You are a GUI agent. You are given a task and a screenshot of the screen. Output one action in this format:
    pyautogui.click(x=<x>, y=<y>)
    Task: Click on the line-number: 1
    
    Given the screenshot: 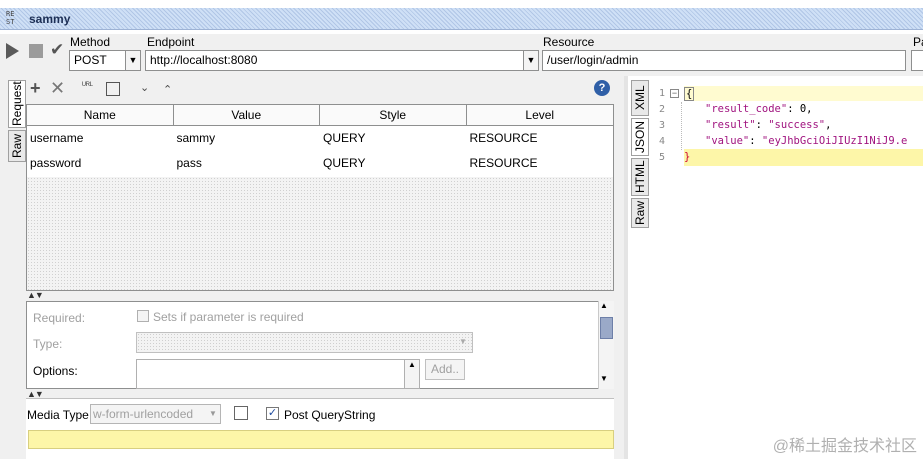 What is the action you would take?
    pyautogui.click(x=662, y=93)
    